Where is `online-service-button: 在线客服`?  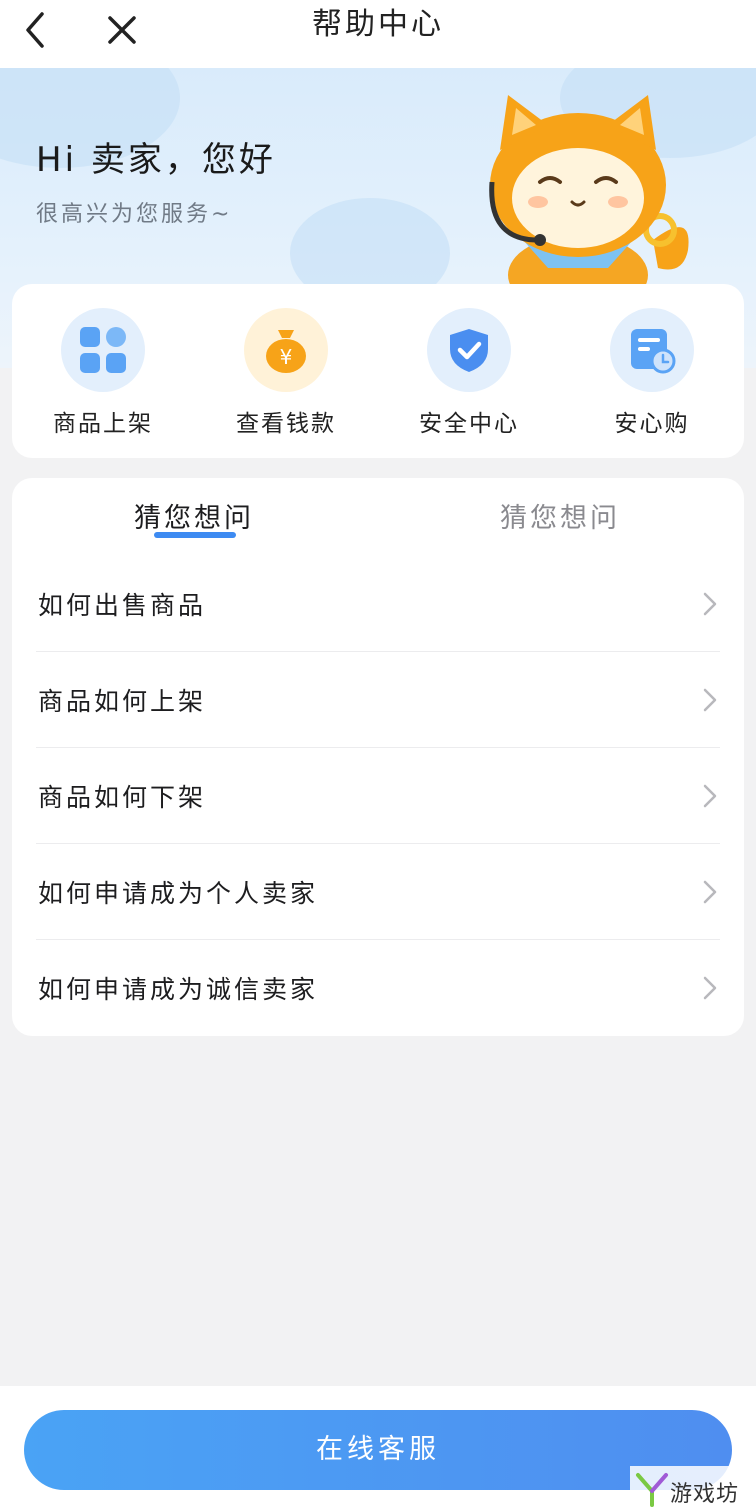 online-service-button: 在线客服 is located at coordinates (378, 1450).